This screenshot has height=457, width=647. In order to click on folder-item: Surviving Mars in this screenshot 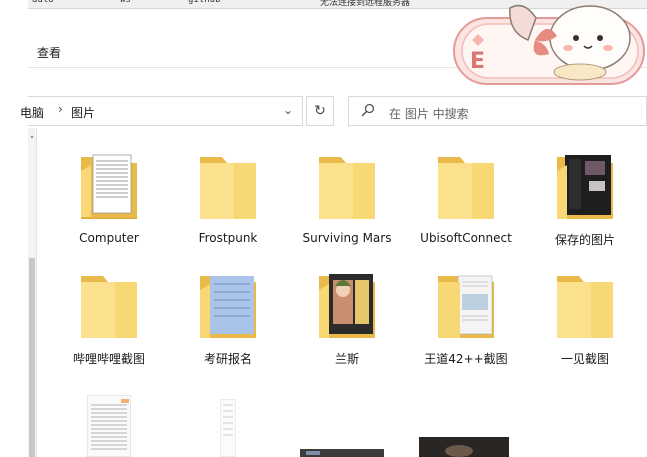, I will do `click(347, 189)`.